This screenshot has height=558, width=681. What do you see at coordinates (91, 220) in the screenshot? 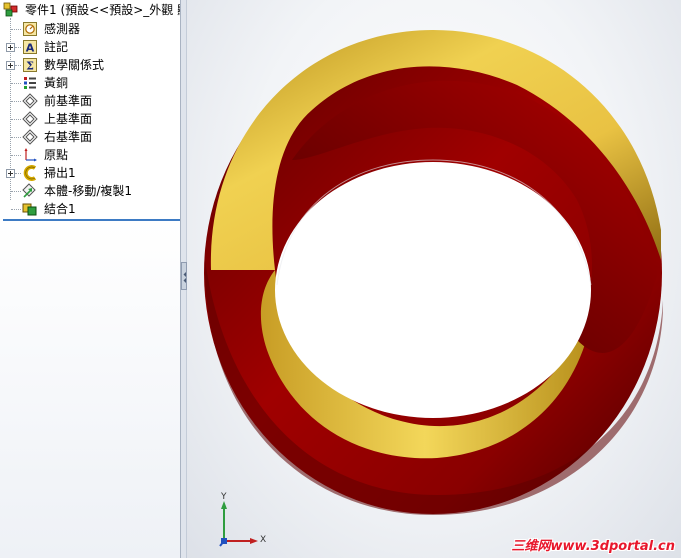
I see `rollback-bar` at bounding box center [91, 220].